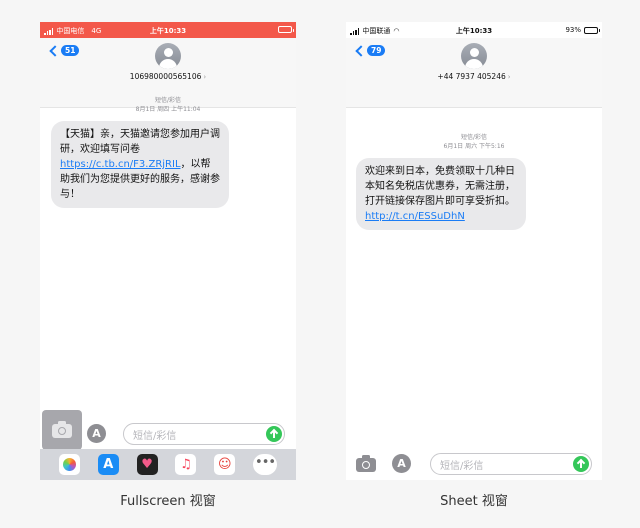  What do you see at coordinates (225, 464) in the screenshot?
I see `sticker-icon: ☺` at bounding box center [225, 464].